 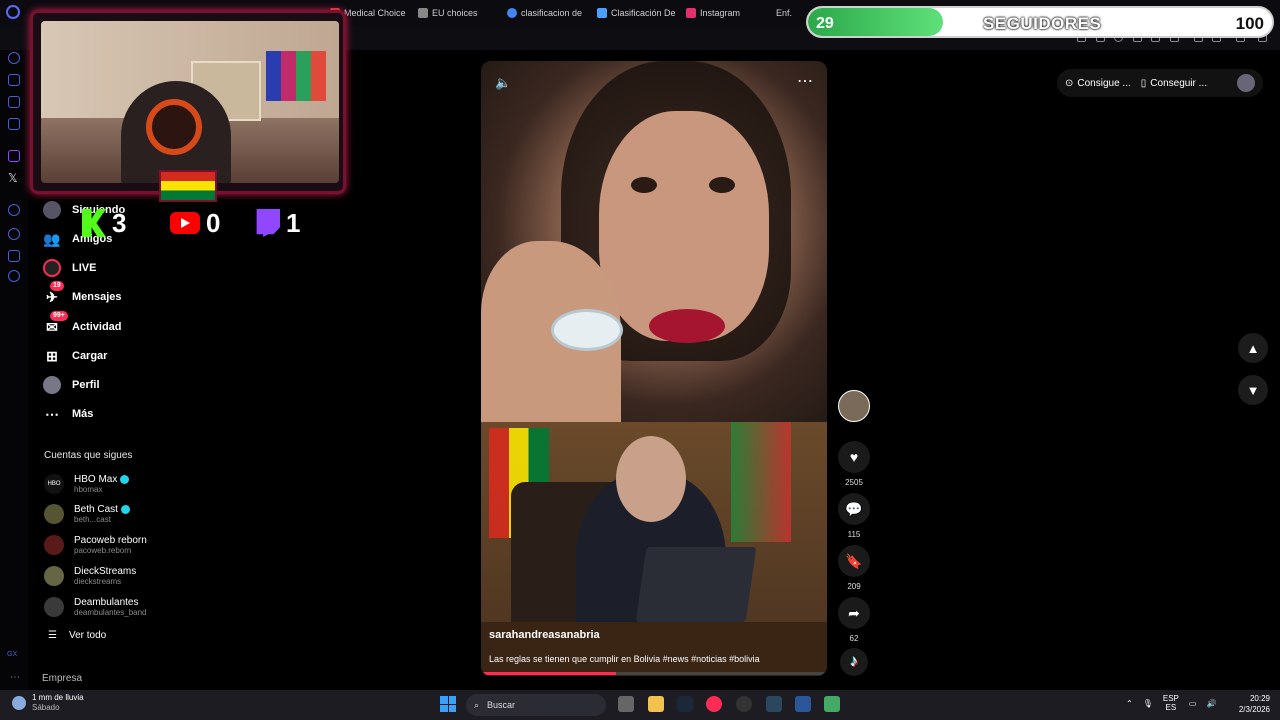 I want to click on word-icon, so click(x=803, y=704).